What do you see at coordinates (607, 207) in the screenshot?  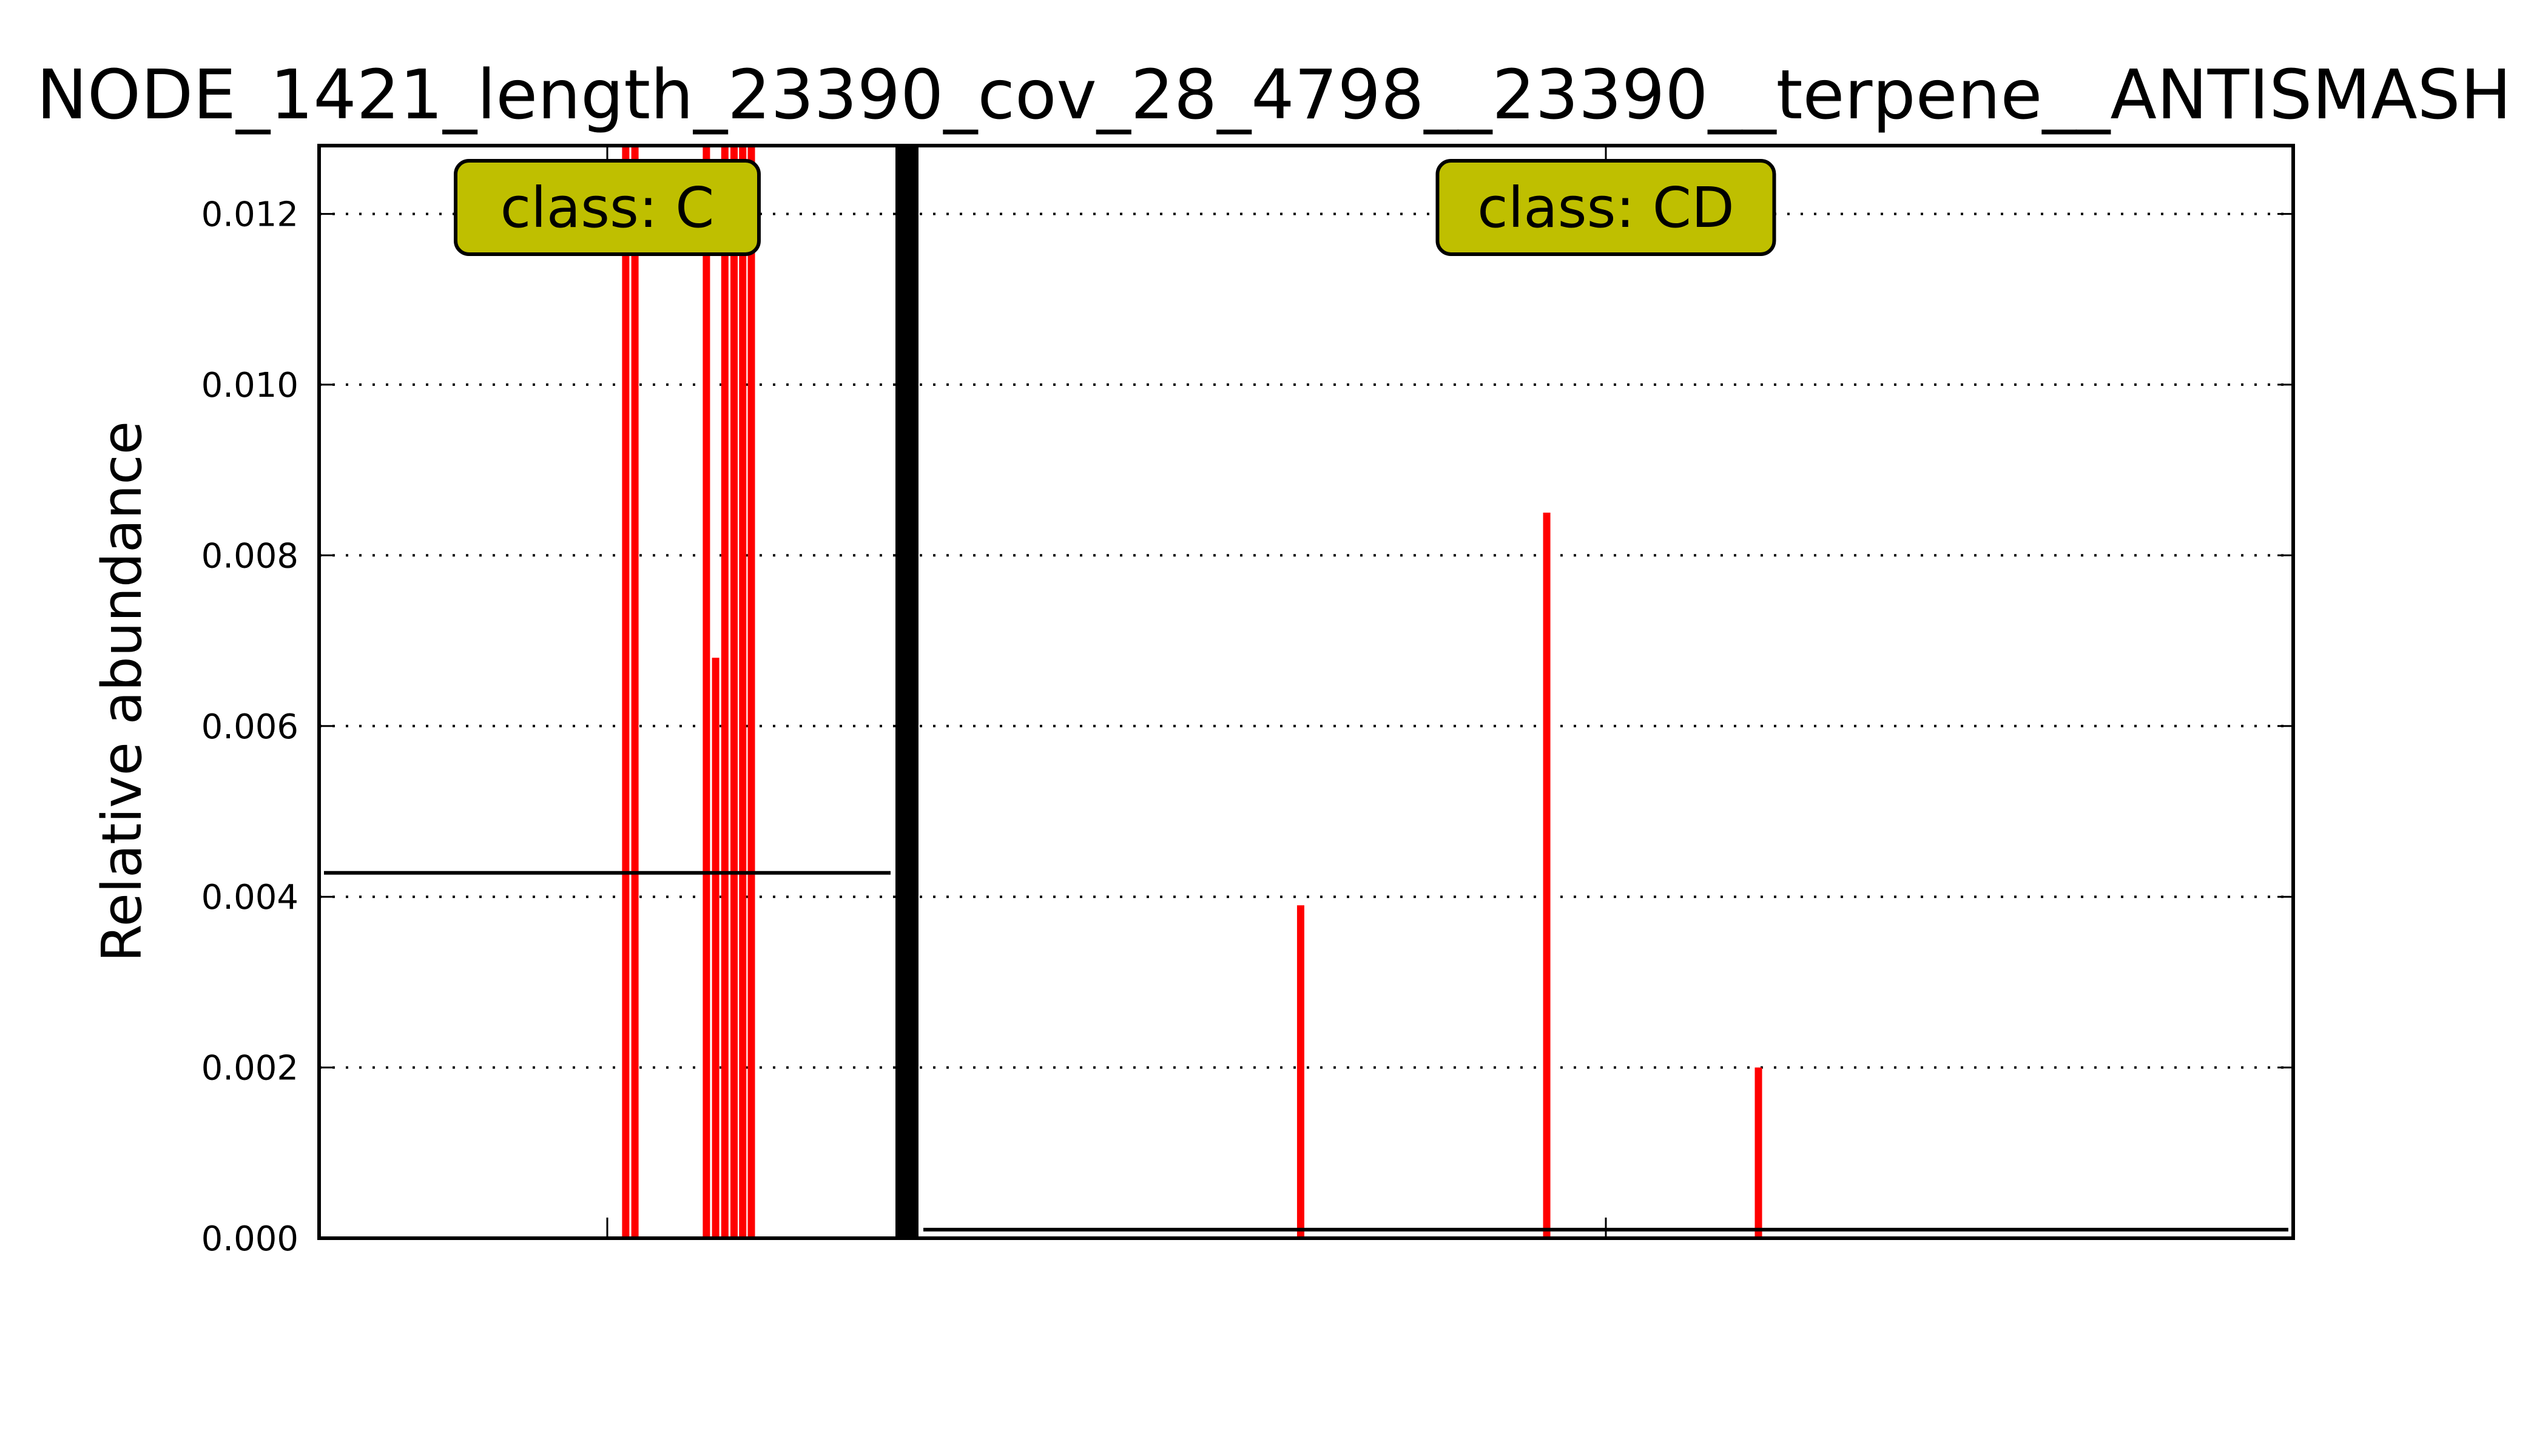 I see `class-label-text: class: C` at bounding box center [607, 207].